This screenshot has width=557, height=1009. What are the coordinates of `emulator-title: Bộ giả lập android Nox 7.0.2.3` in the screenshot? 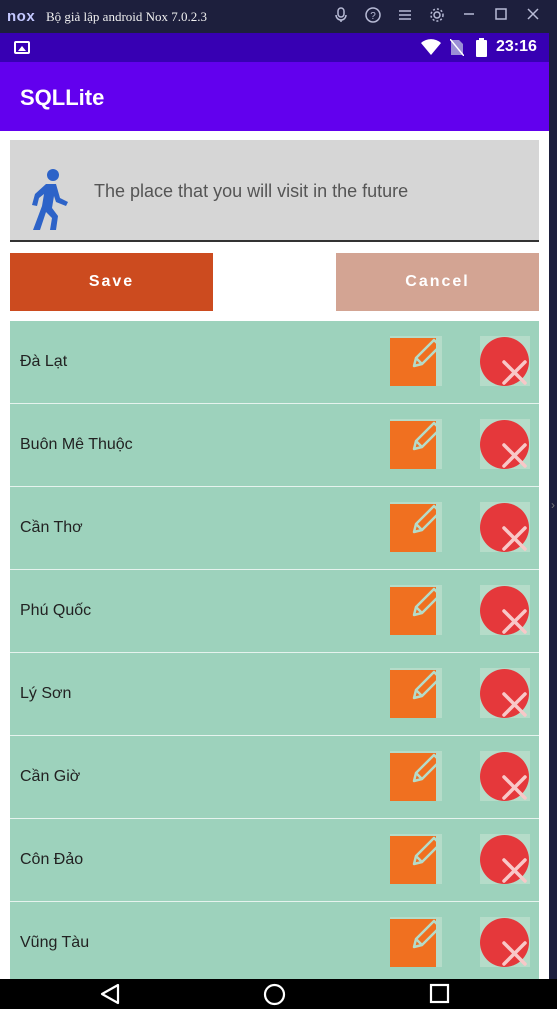 It's located at (127, 16).